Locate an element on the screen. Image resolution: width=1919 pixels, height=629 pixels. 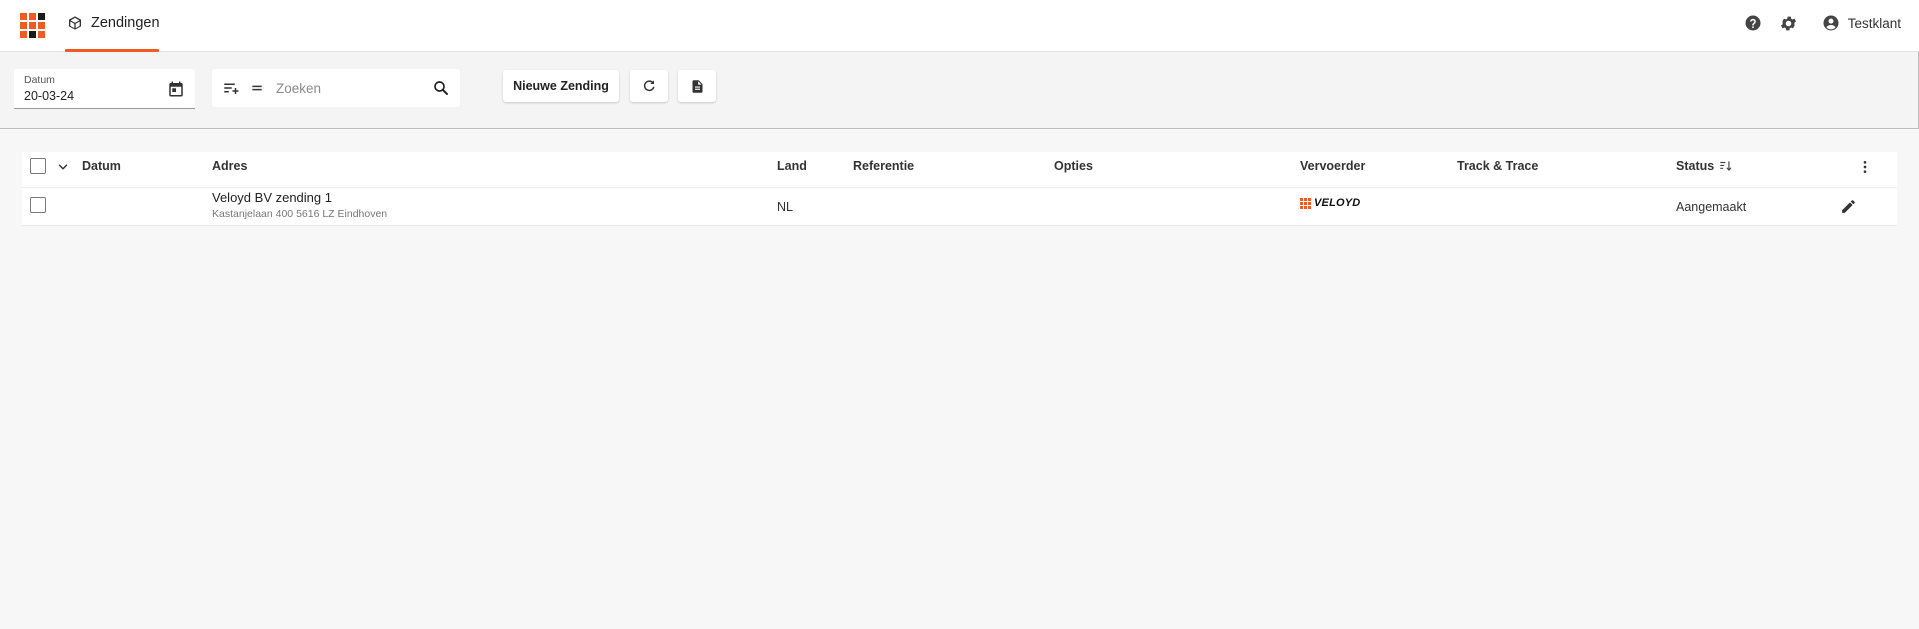
equals-icon is located at coordinates (257, 88).